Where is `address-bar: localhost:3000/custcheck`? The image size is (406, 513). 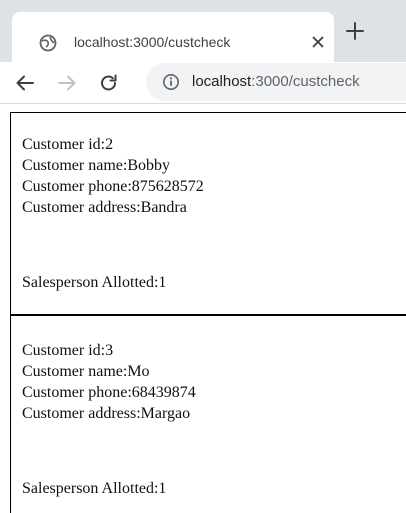
address-bar: localhost:3000/custcheck is located at coordinates (276, 82).